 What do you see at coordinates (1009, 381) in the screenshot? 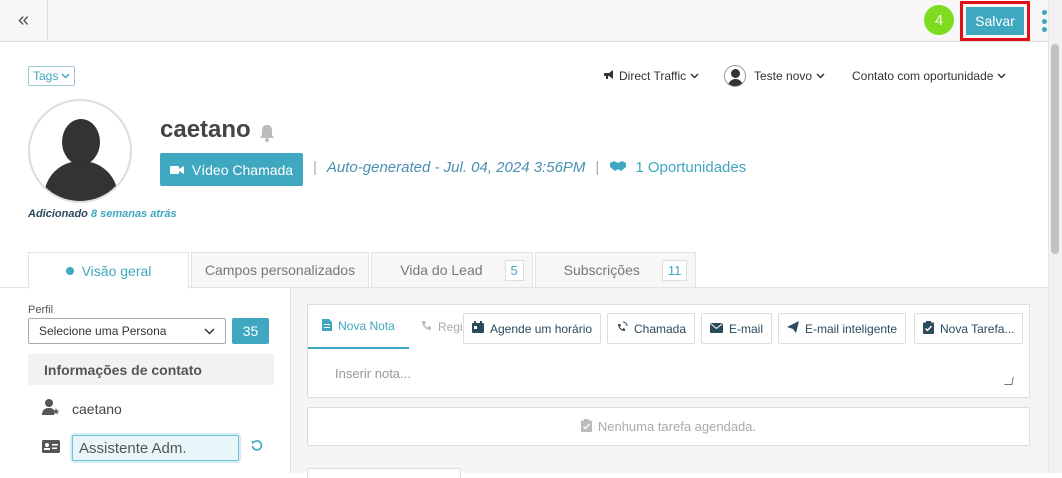
I see `resize-handle-icon` at bounding box center [1009, 381].